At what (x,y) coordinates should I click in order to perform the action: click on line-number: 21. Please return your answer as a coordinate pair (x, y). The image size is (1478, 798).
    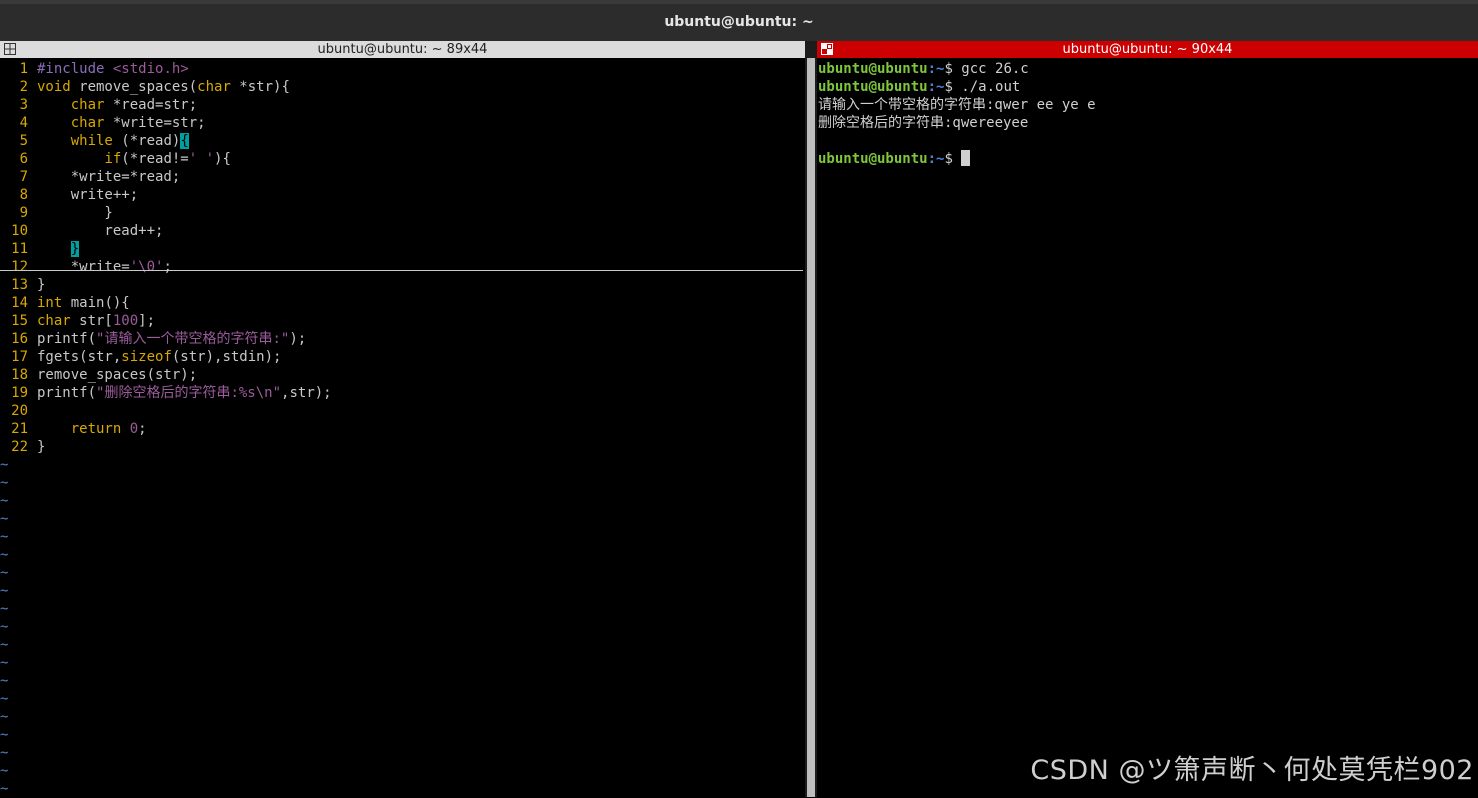
    Looking at the image, I should click on (19, 429).